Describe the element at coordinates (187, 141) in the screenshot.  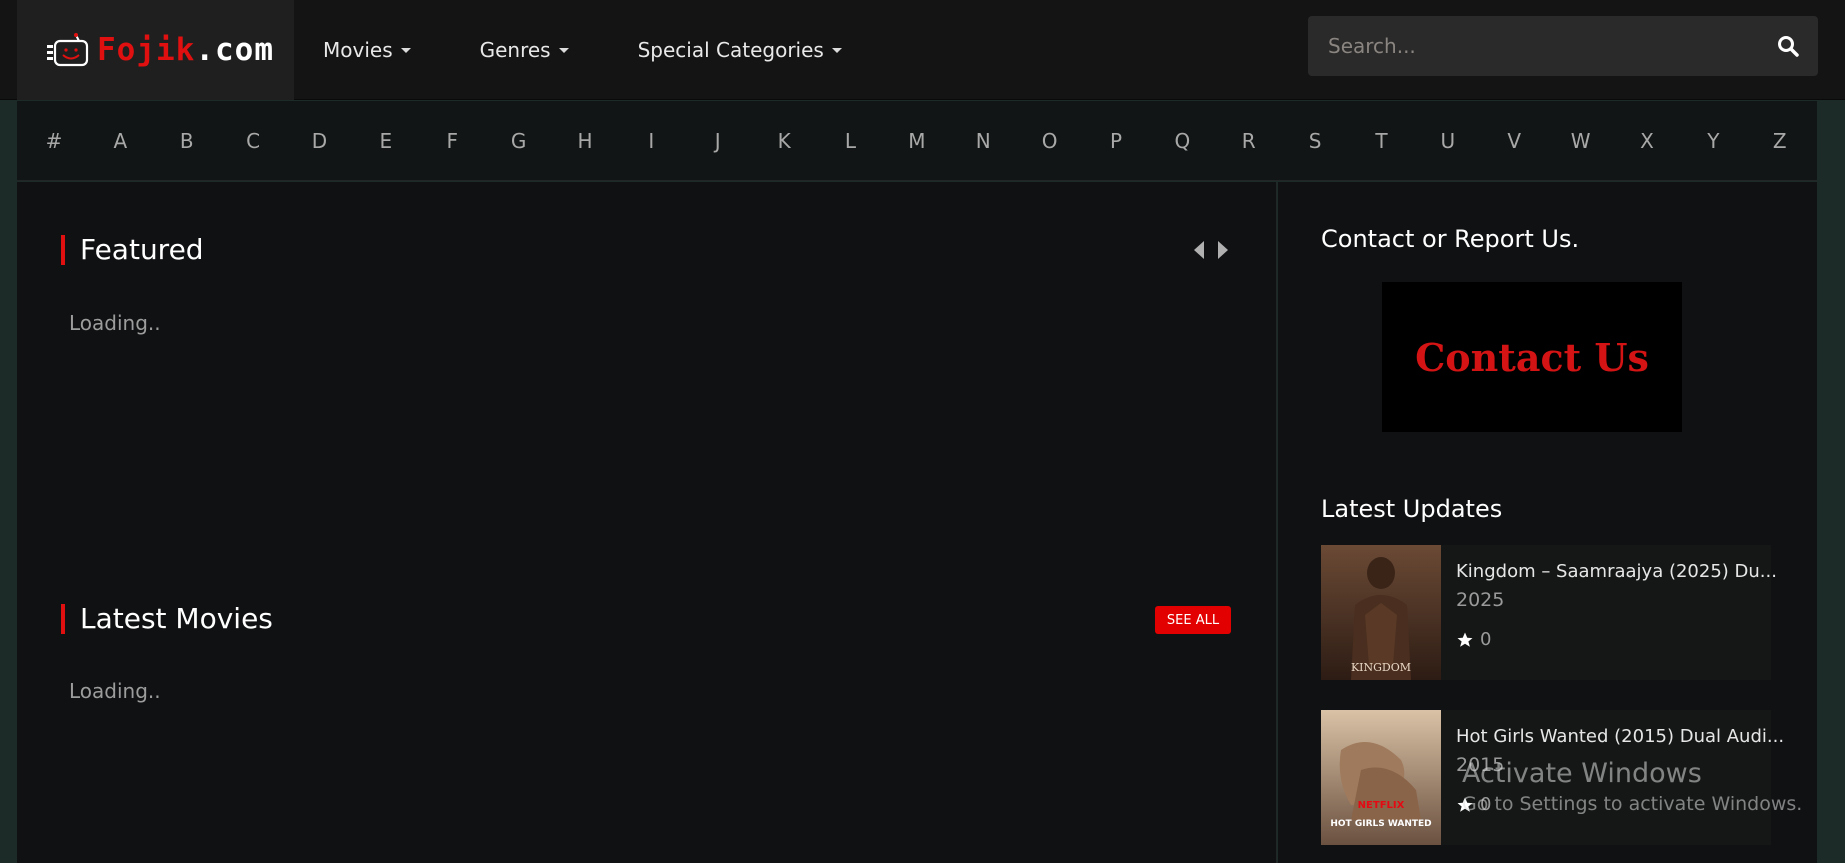
I see `alphabet-letter: B` at that location.